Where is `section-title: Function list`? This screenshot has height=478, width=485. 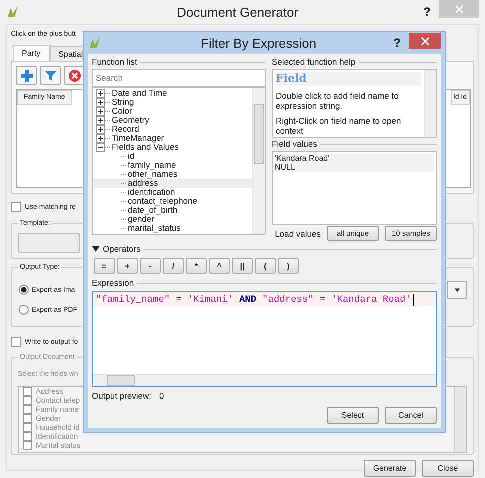 section-title: Function list is located at coordinates (115, 62).